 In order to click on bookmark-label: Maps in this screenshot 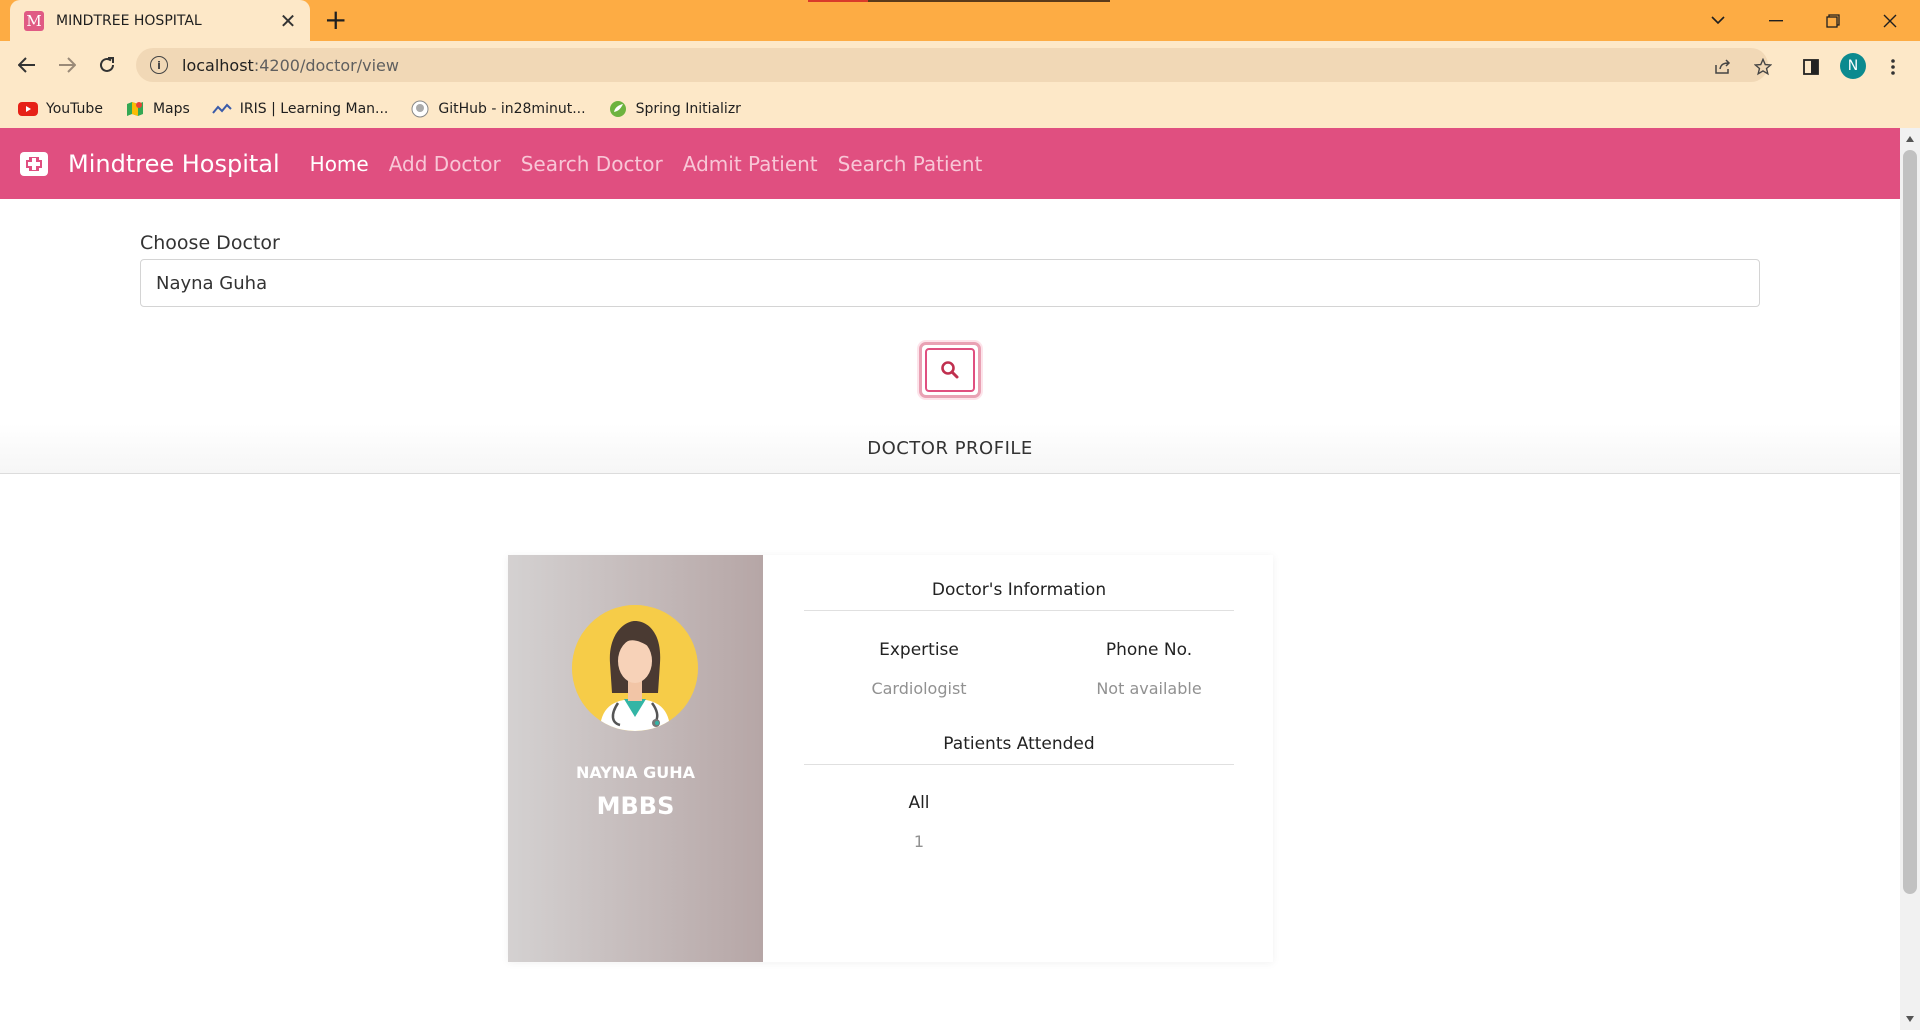, I will do `click(171, 108)`.